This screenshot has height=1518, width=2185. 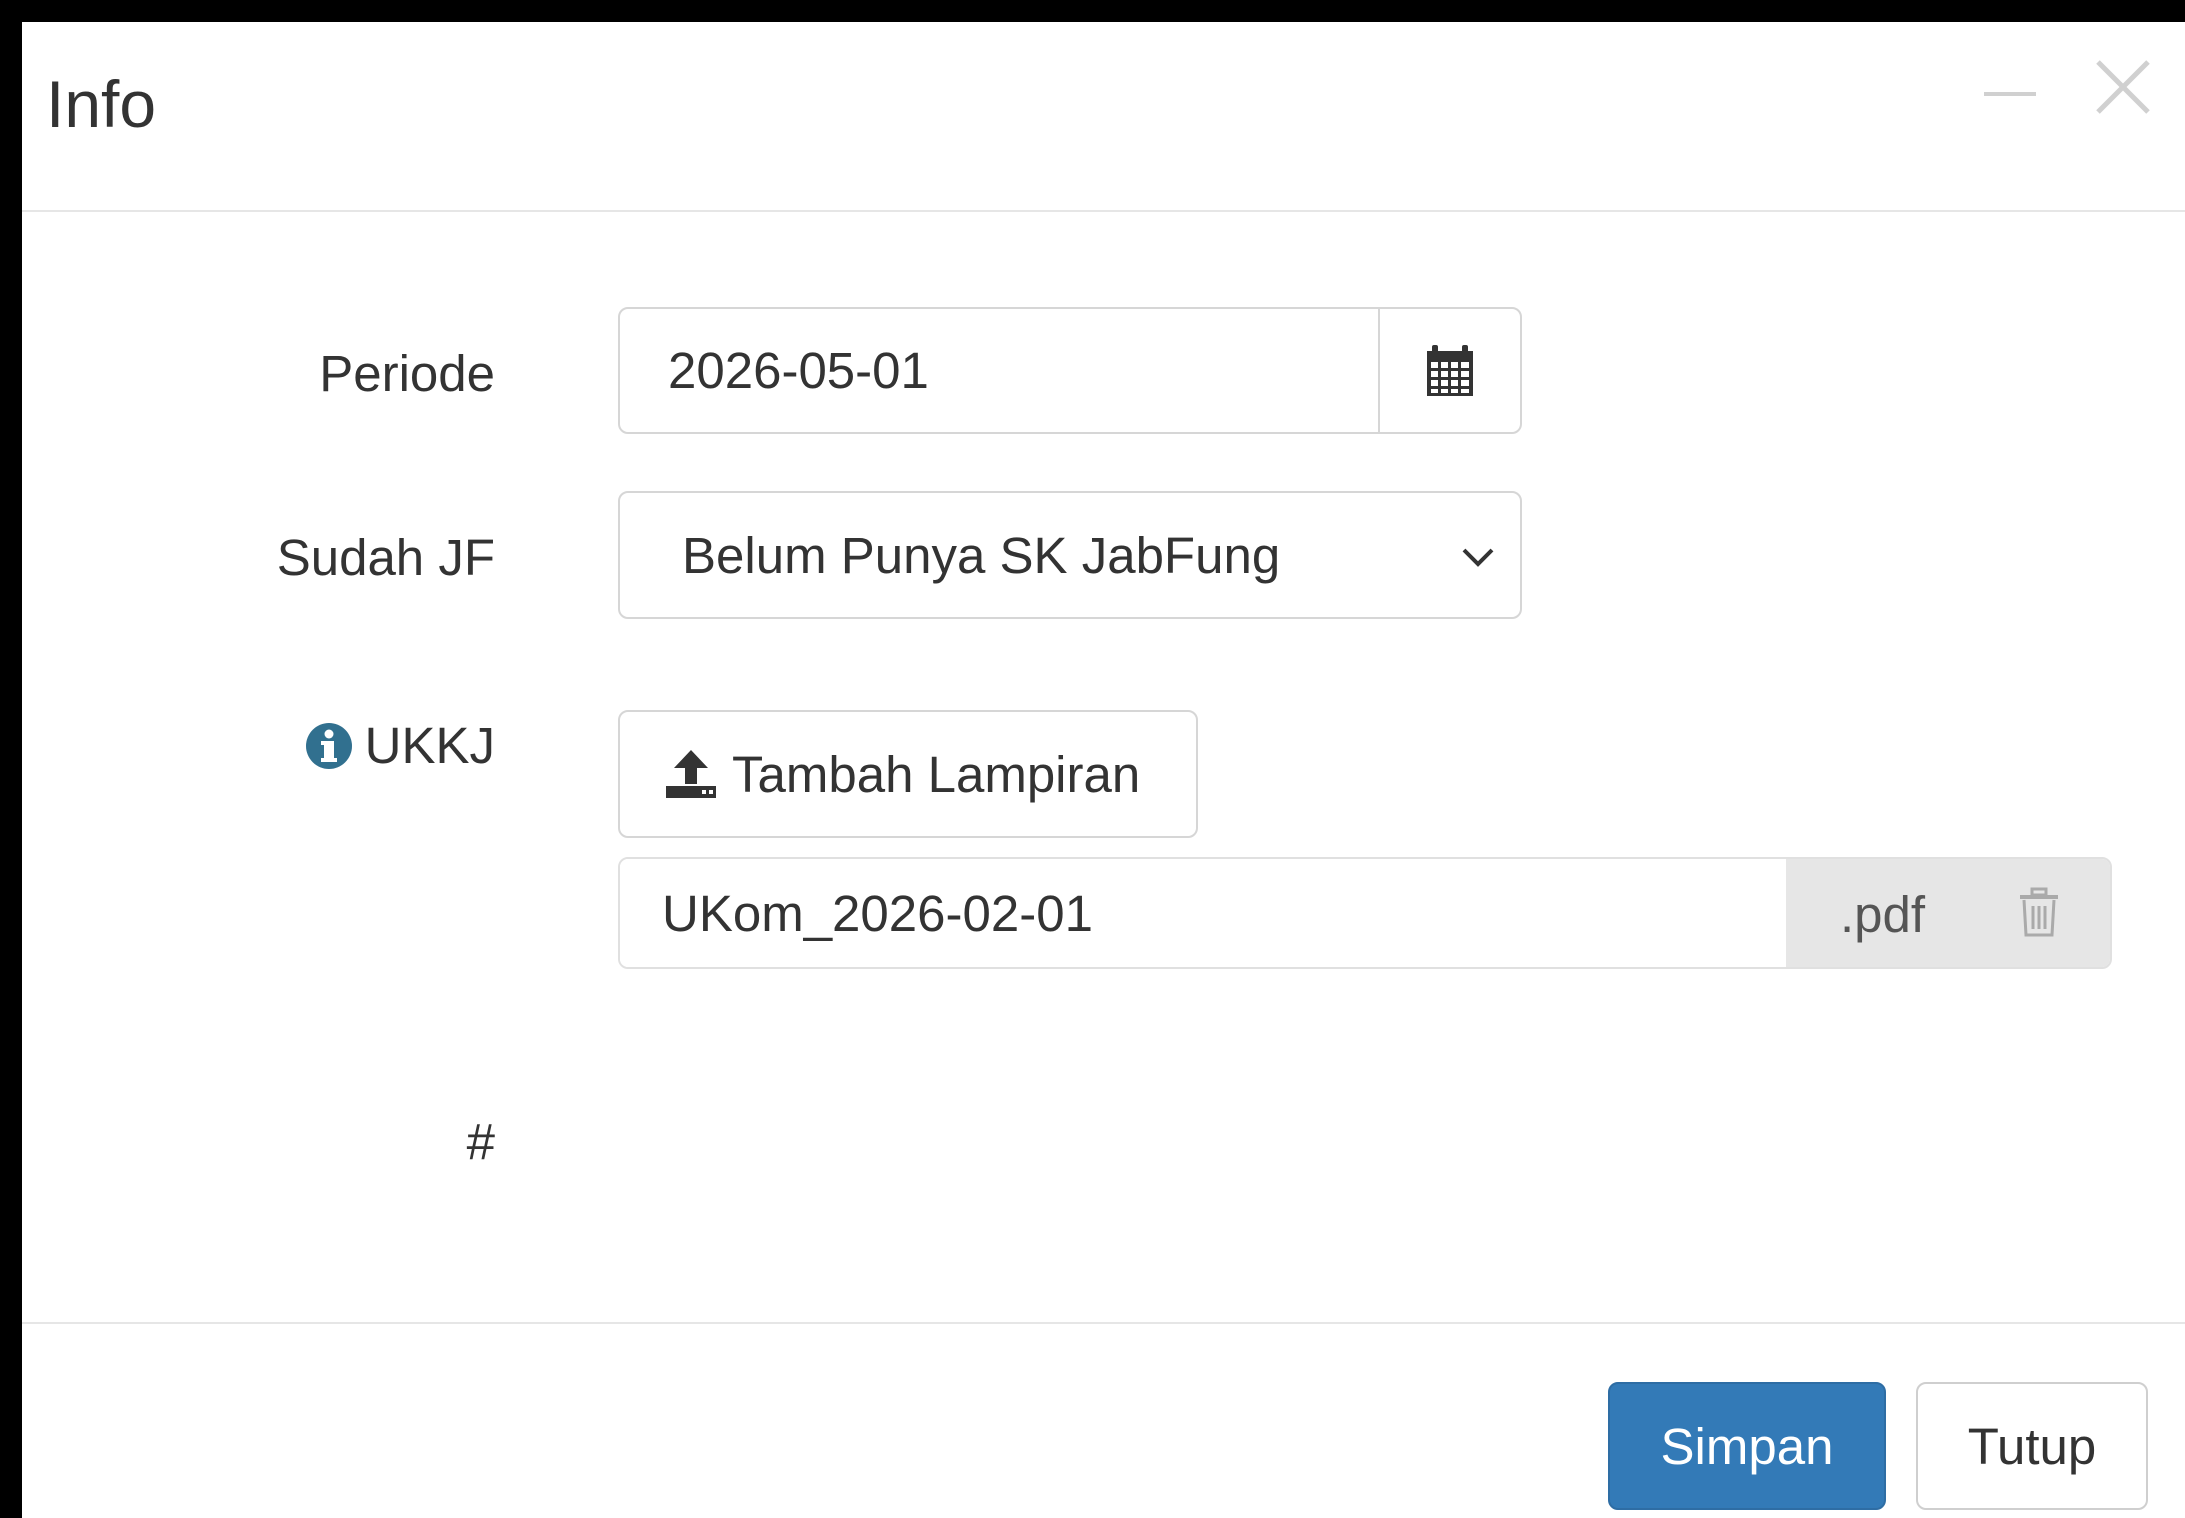 I want to click on ukkj-label-group: UKKJ, so click(x=400, y=745).